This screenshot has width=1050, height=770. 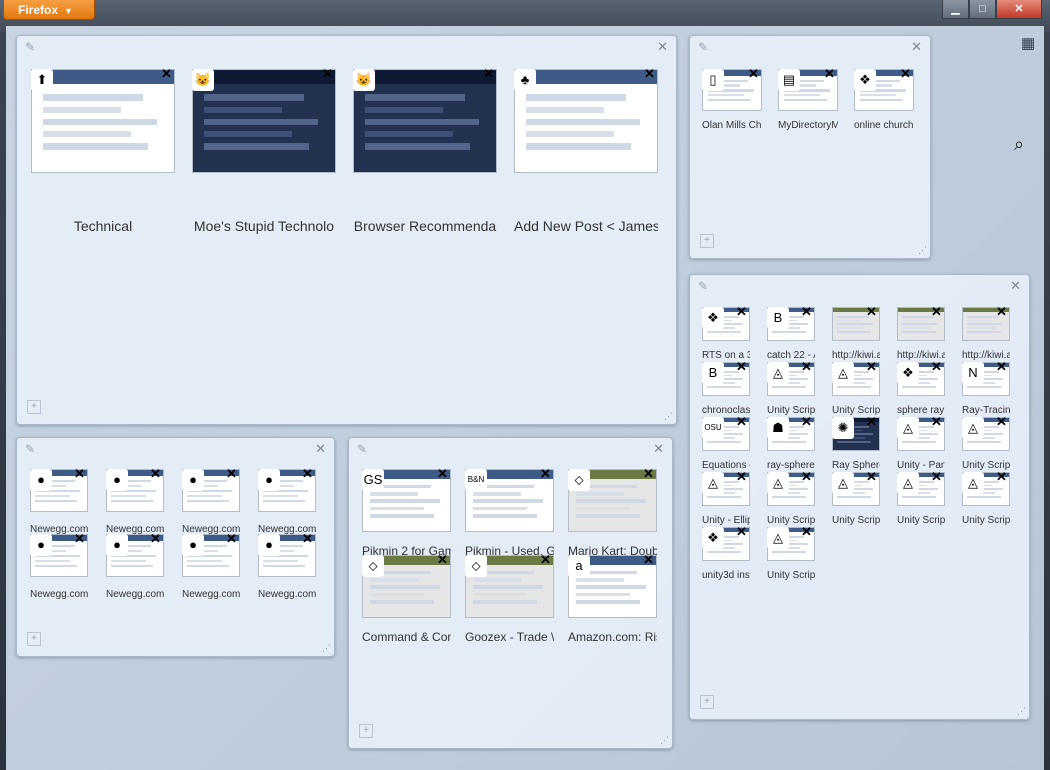 I want to click on search-icon: ⌕, so click(x=1019, y=144).